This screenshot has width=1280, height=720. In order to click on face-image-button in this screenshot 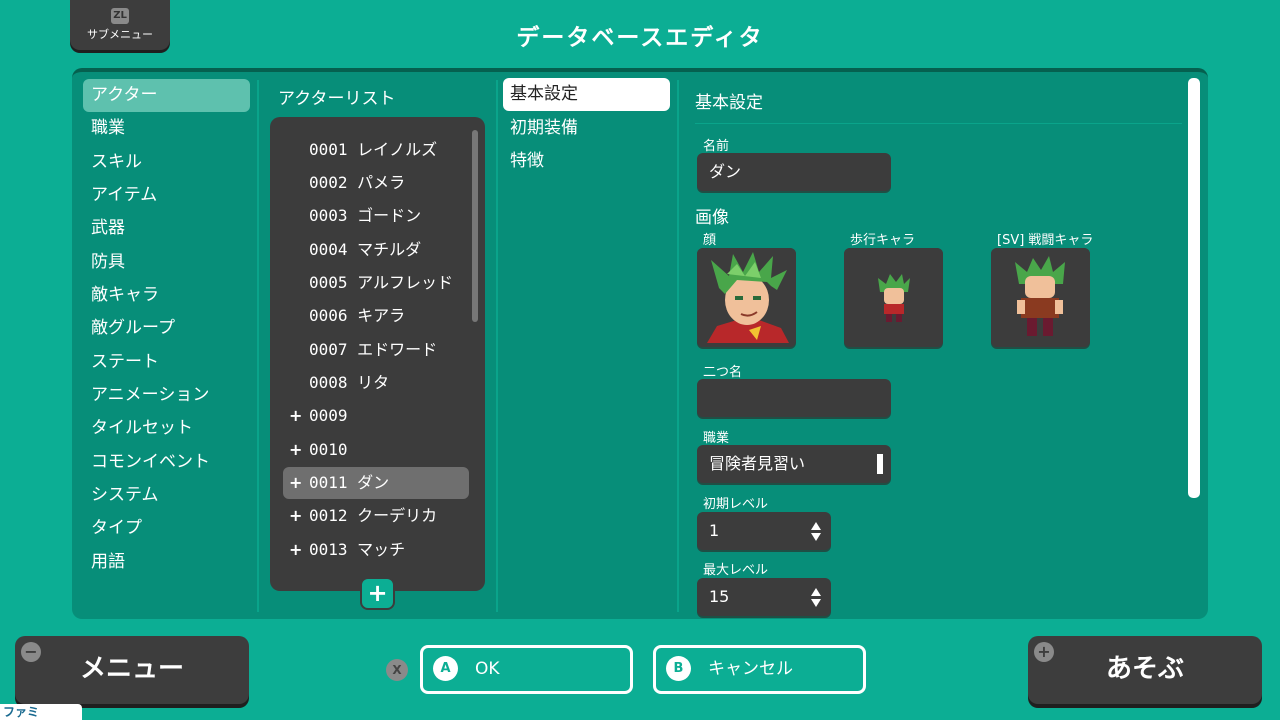, I will do `click(746, 297)`.